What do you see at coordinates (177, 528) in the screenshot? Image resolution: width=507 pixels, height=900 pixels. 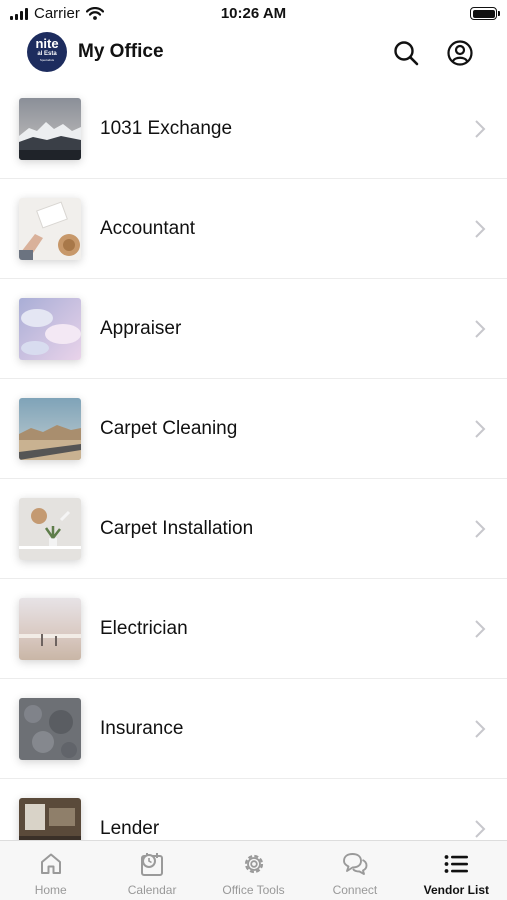 I see `vendor-label: Carpet Installation` at bounding box center [177, 528].